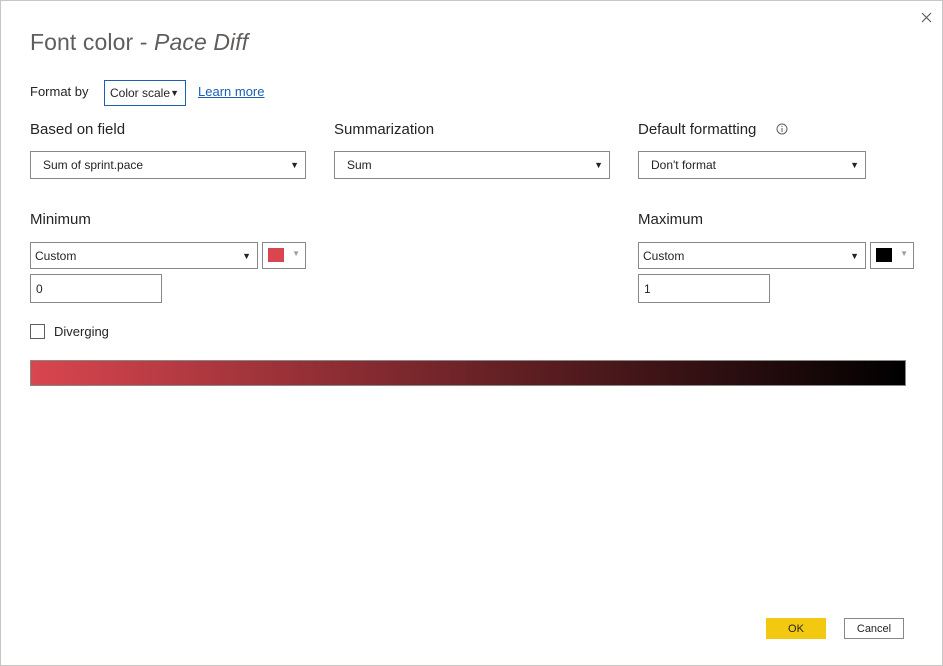 The image size is (943, 666). Describe the element at coordinates (782, 129) in the screenshot. I see `info-icon` at that location.